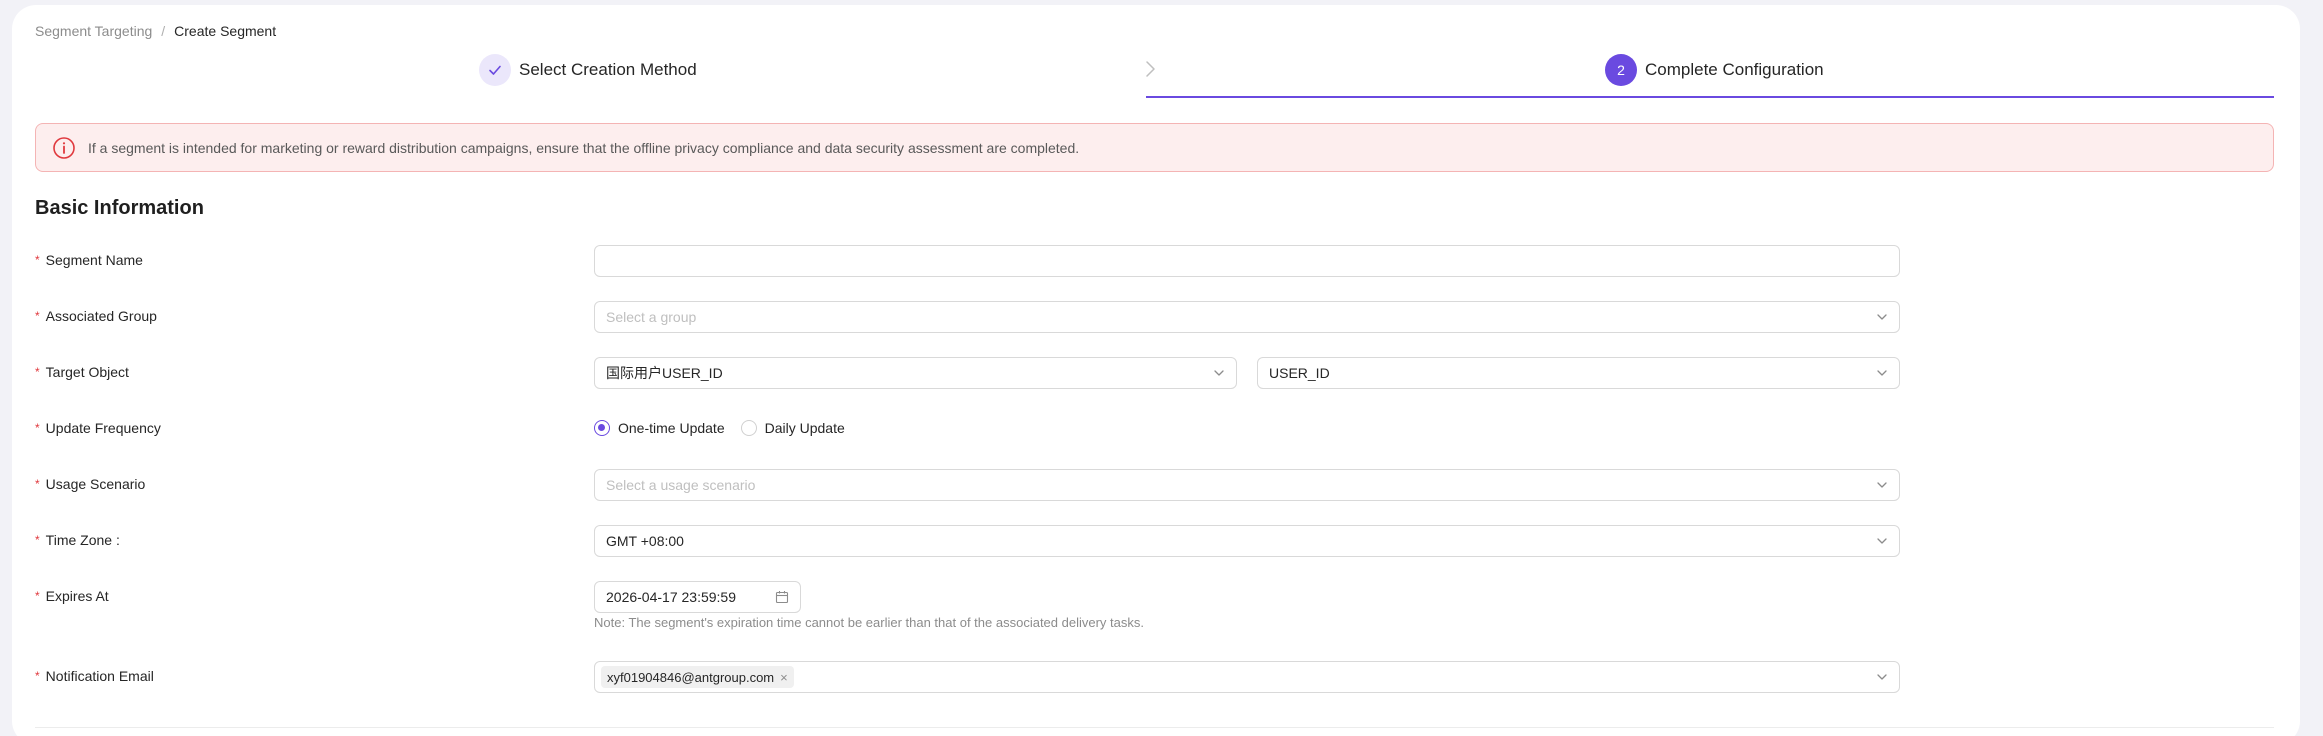  I want to click on section-title: Basic Information, so click(119, 208).